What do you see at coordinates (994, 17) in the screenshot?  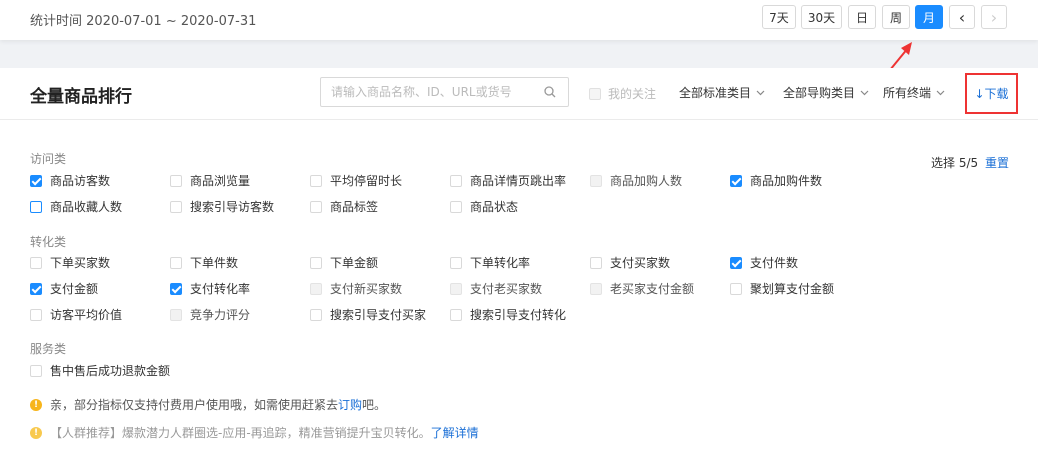 I see `next-period-button: ›` at bounding box center [994, 17].